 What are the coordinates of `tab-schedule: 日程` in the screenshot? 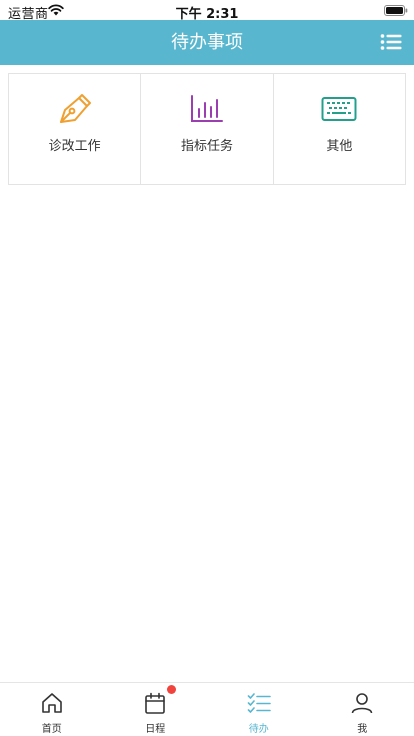 It's located at (156, 709).